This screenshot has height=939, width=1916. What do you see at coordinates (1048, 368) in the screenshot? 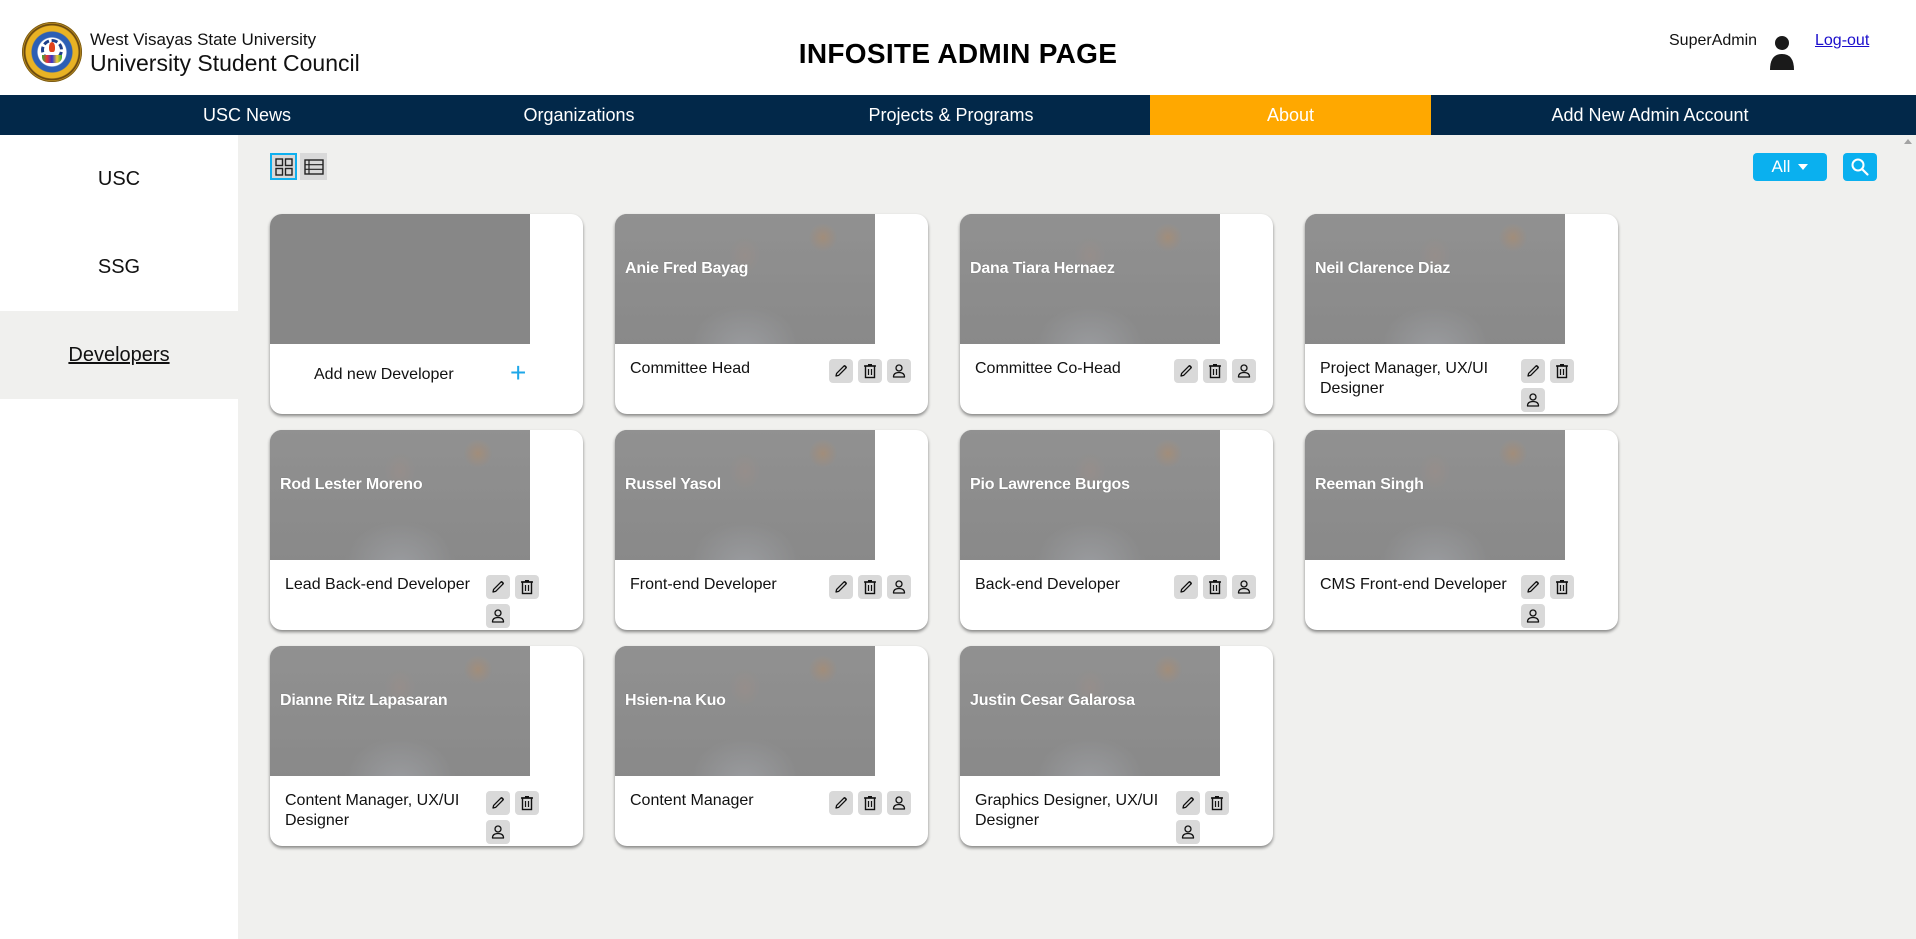
I see `developer-role: Committee Co-Head` at bounding box center [1048, 368].